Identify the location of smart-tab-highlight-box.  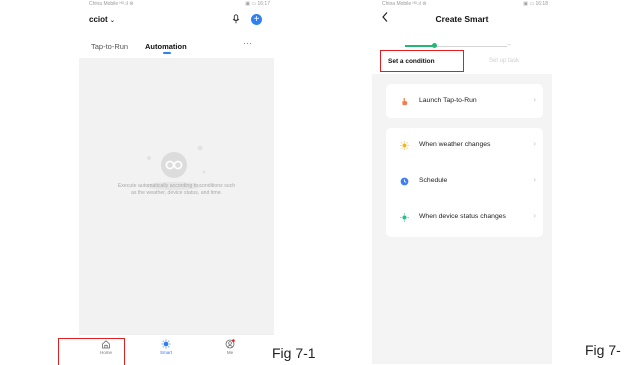
(91, 351).